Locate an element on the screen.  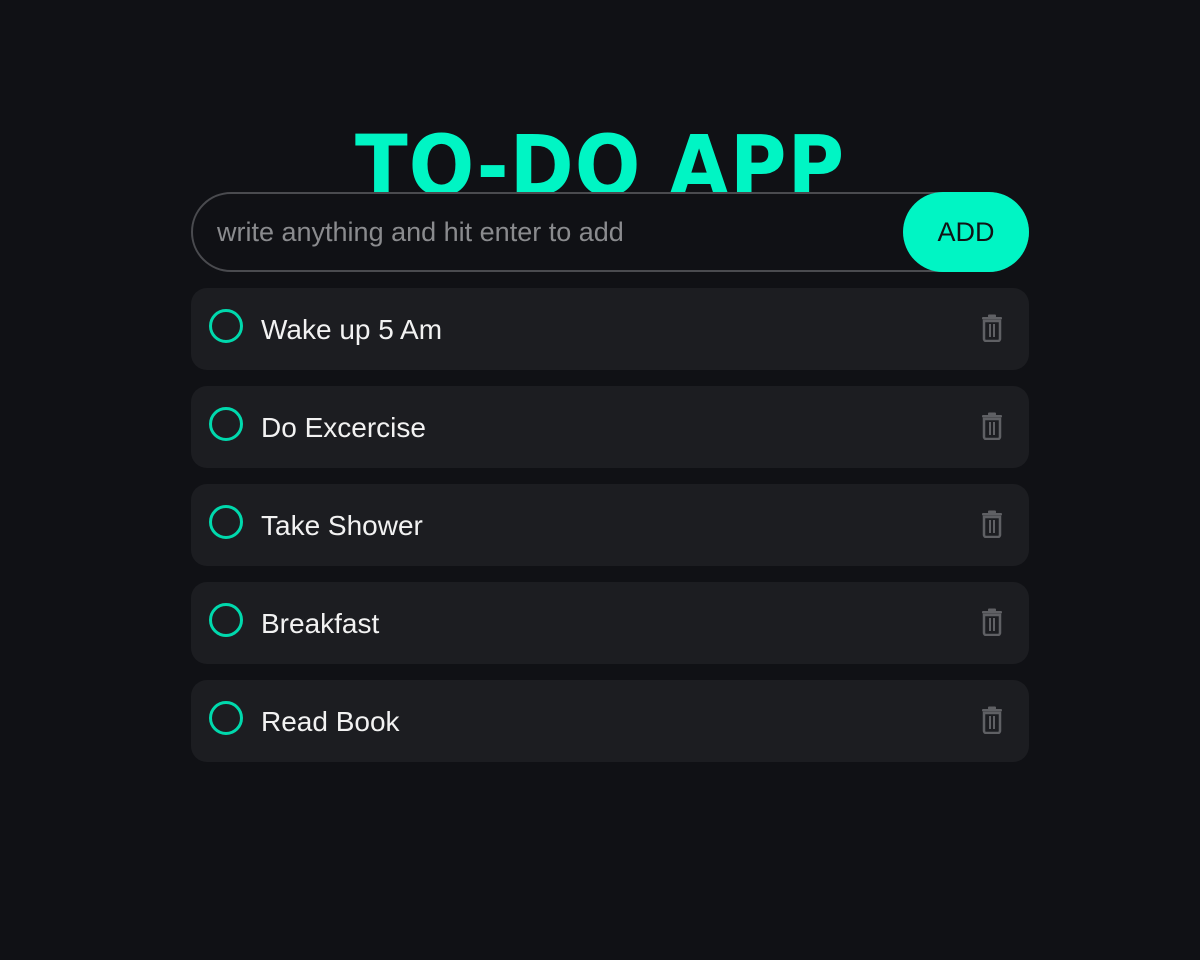
todo-text: Take Shower is located at coordinates (342, 525).